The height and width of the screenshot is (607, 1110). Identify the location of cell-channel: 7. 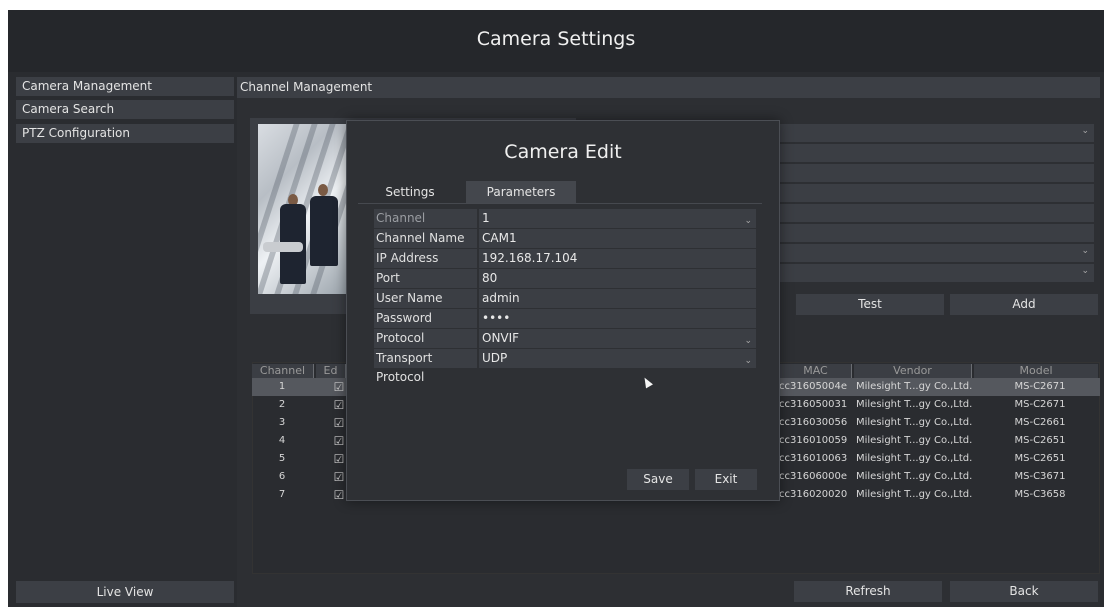
(282, 494).